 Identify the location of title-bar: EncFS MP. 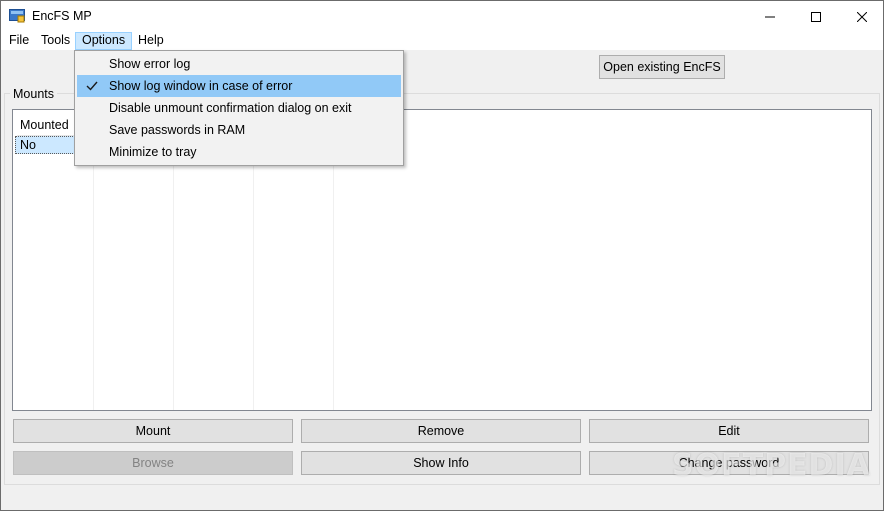
(442, 15).